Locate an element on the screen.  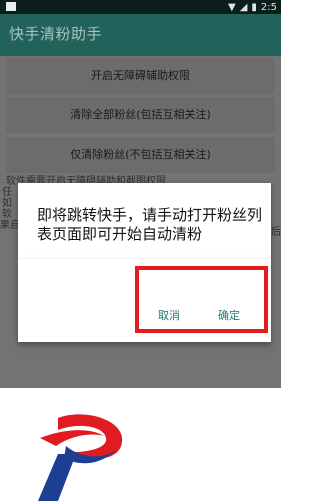
highlight-box is located at coordinates (201, 299).